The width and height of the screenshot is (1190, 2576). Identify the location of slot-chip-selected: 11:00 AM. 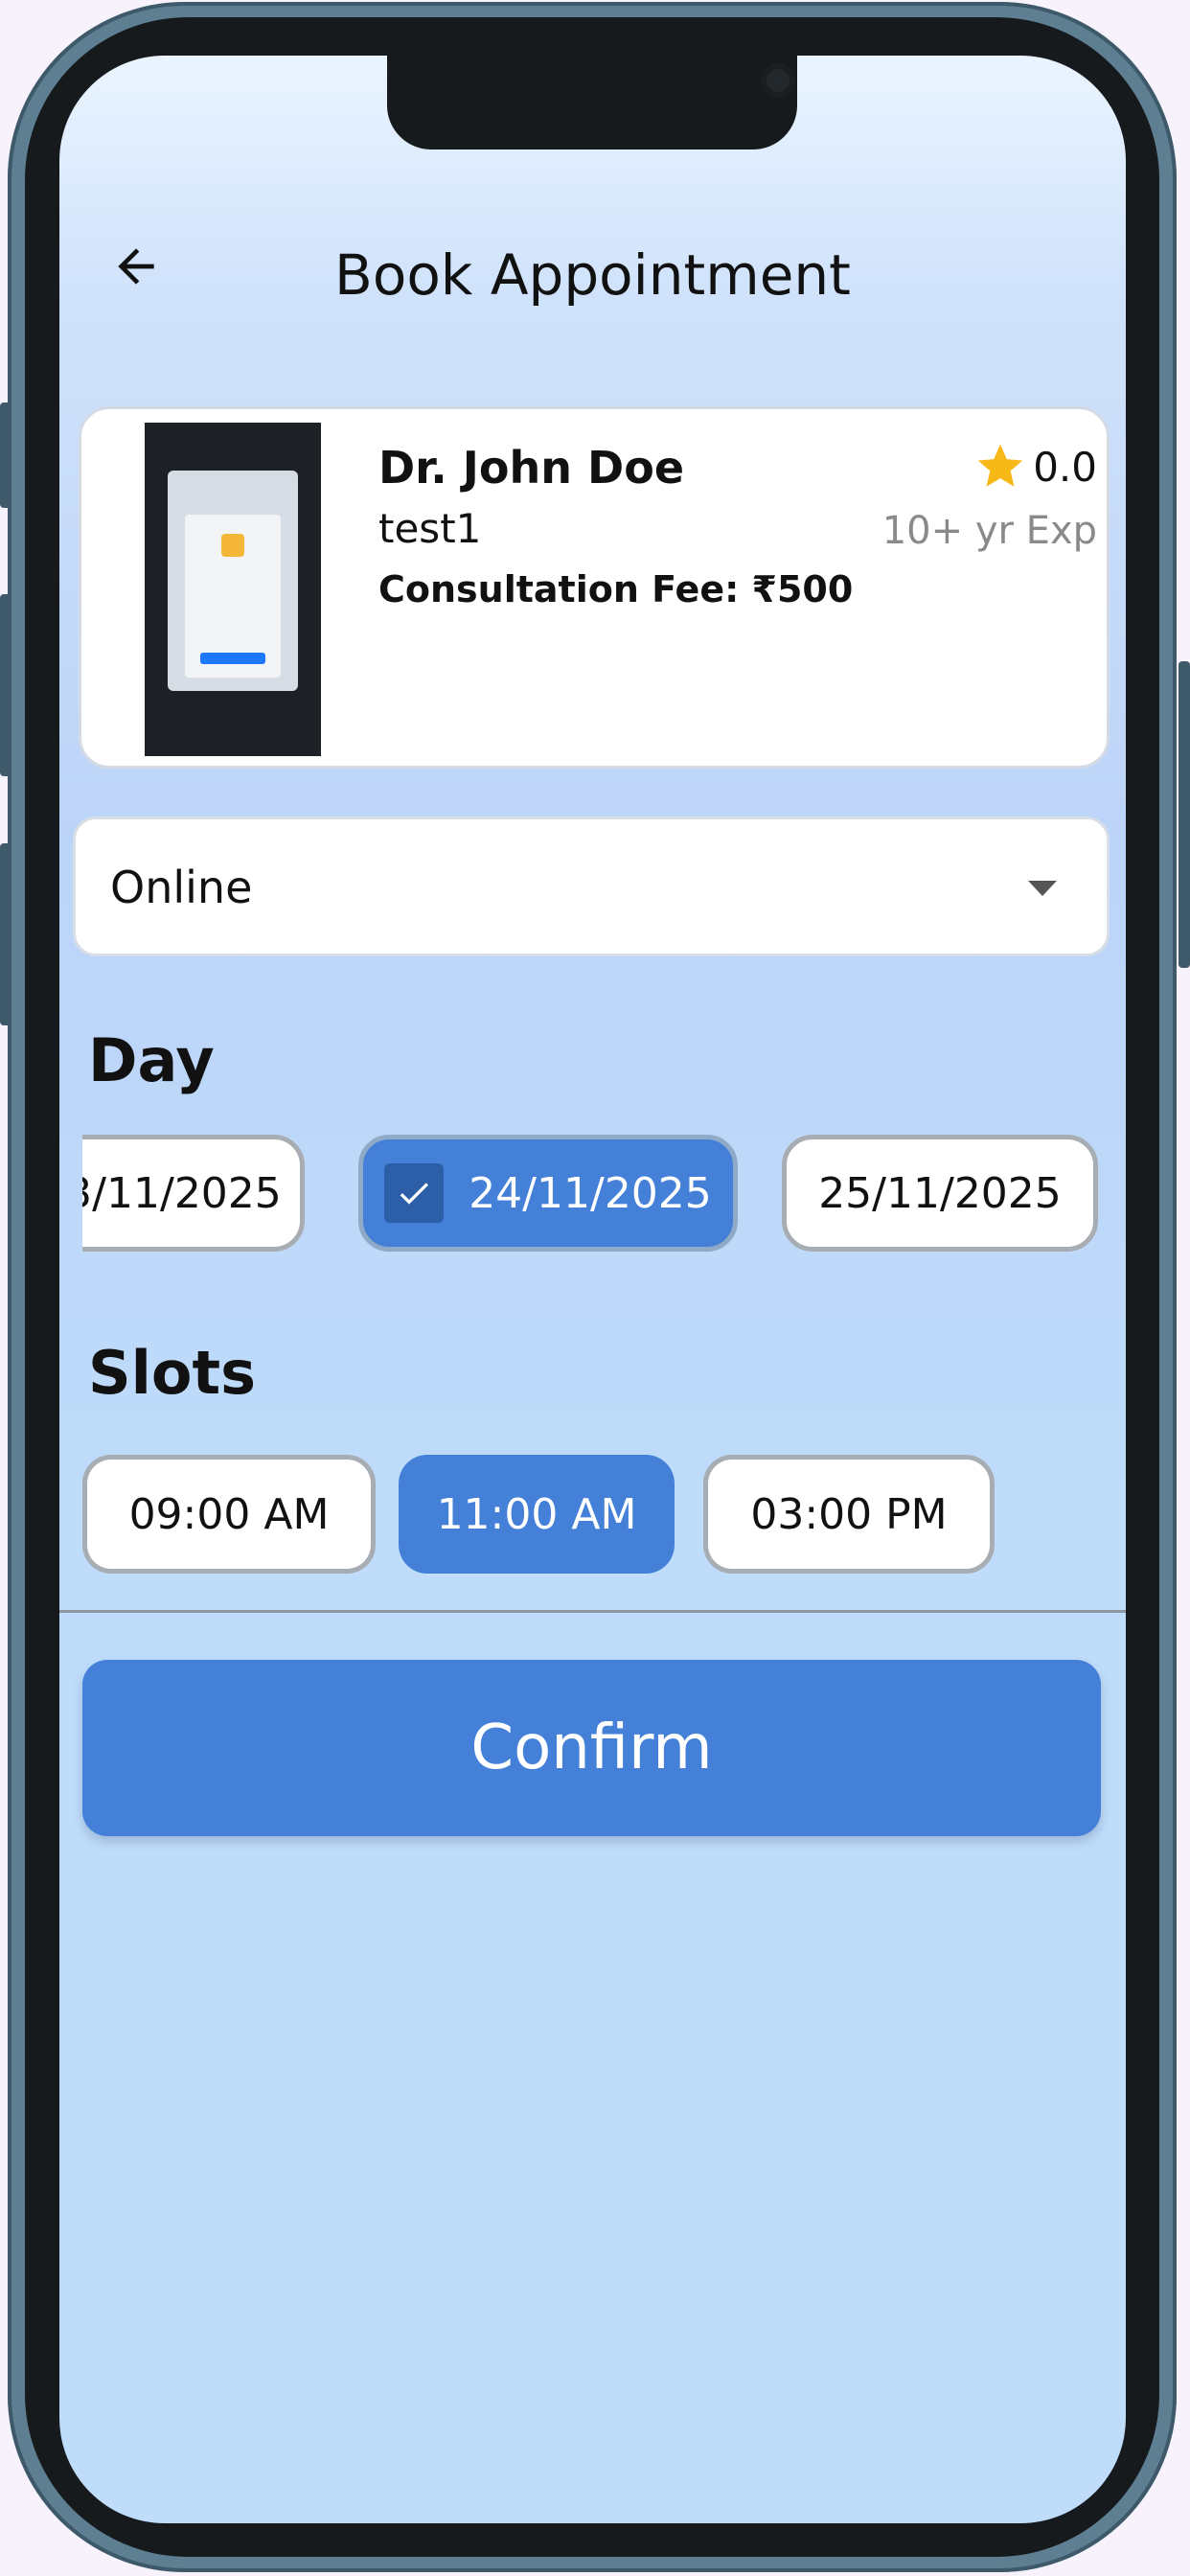
(537, 1514).